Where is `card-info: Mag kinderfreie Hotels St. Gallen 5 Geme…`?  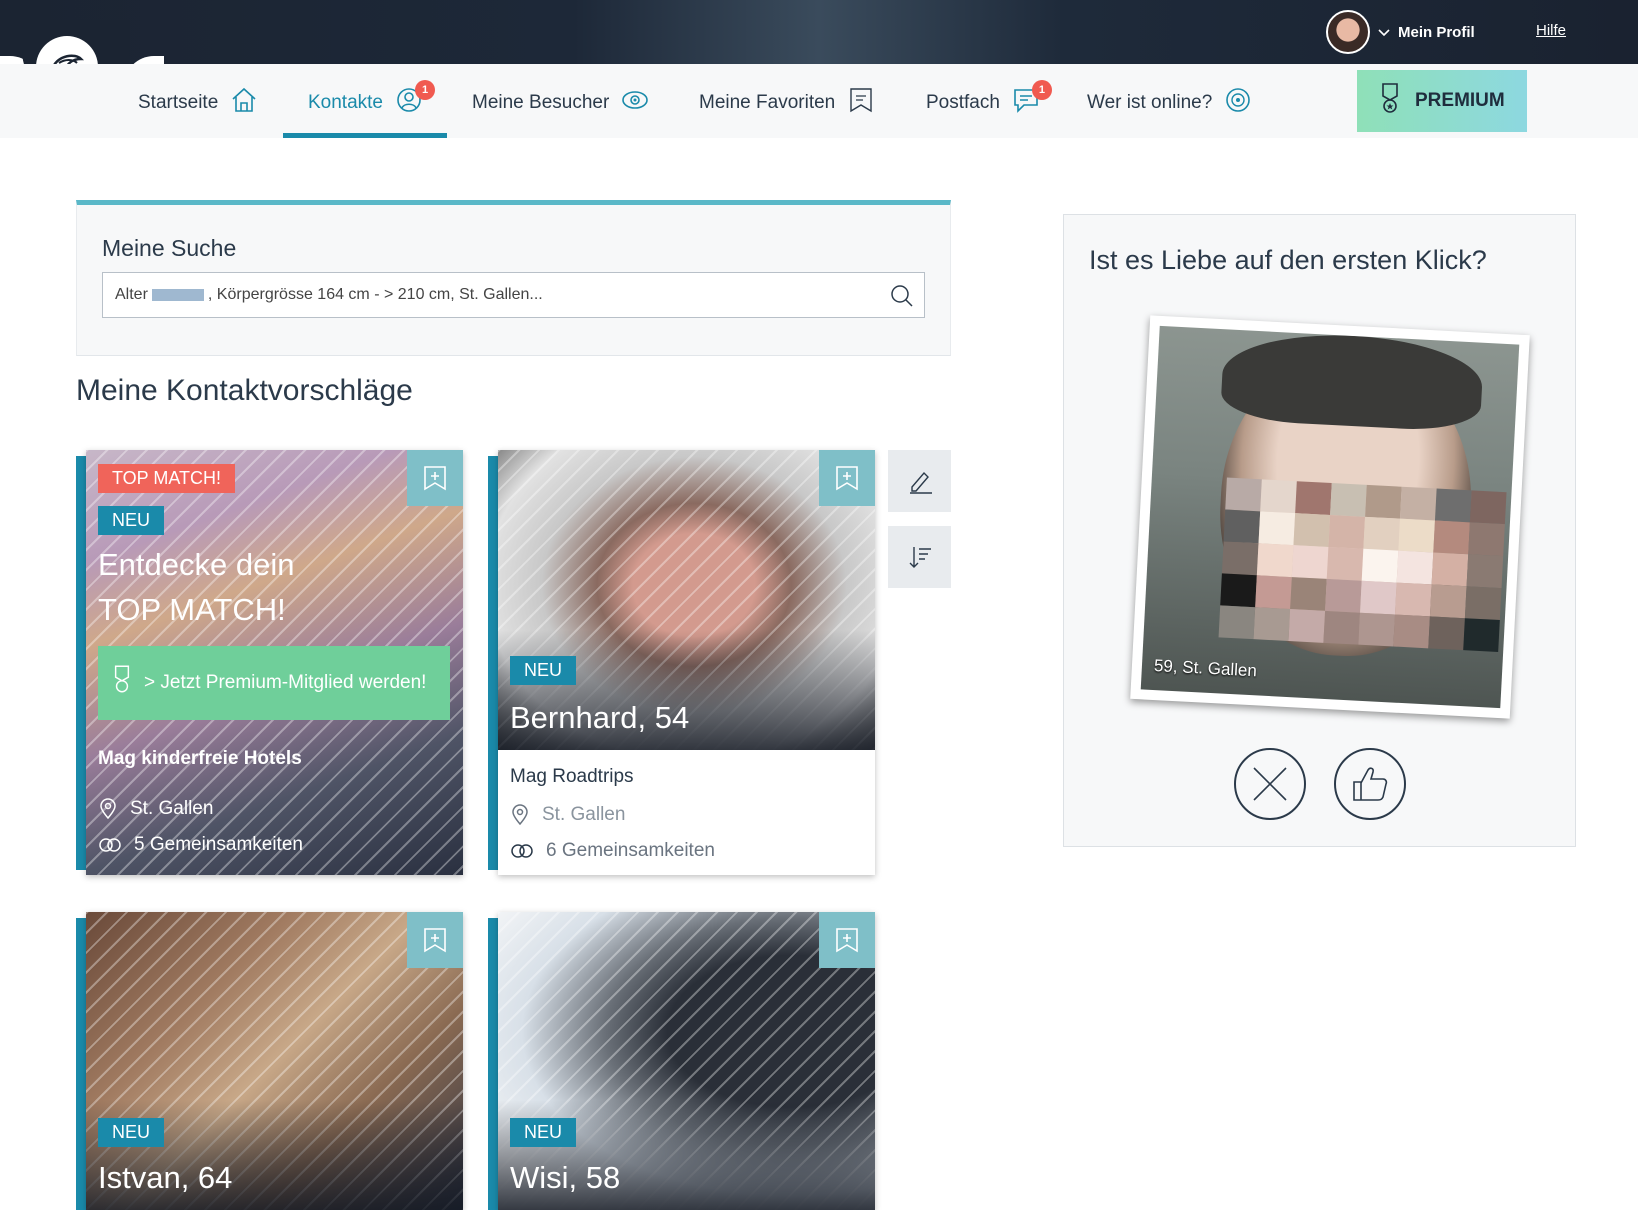 card-info: Mag kinderfreie Hotels St. Gallen 5 Geme… is located at coordinates (200, 802).